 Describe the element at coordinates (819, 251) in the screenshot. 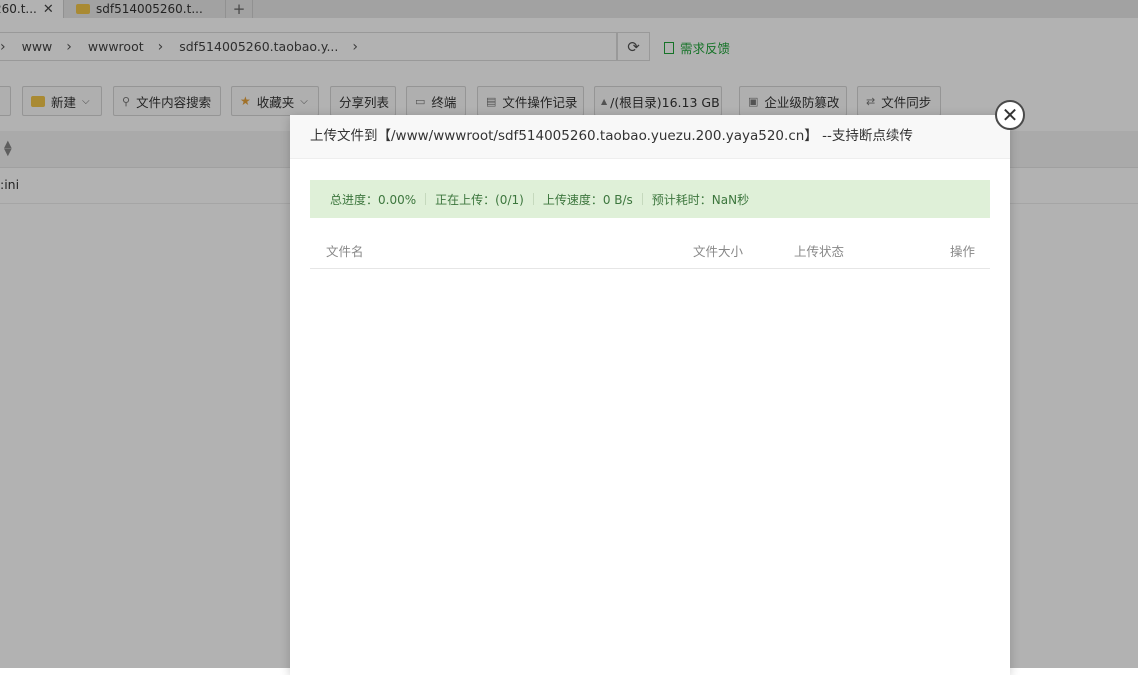

I see `column-upload-status: 上传状态` at that location.